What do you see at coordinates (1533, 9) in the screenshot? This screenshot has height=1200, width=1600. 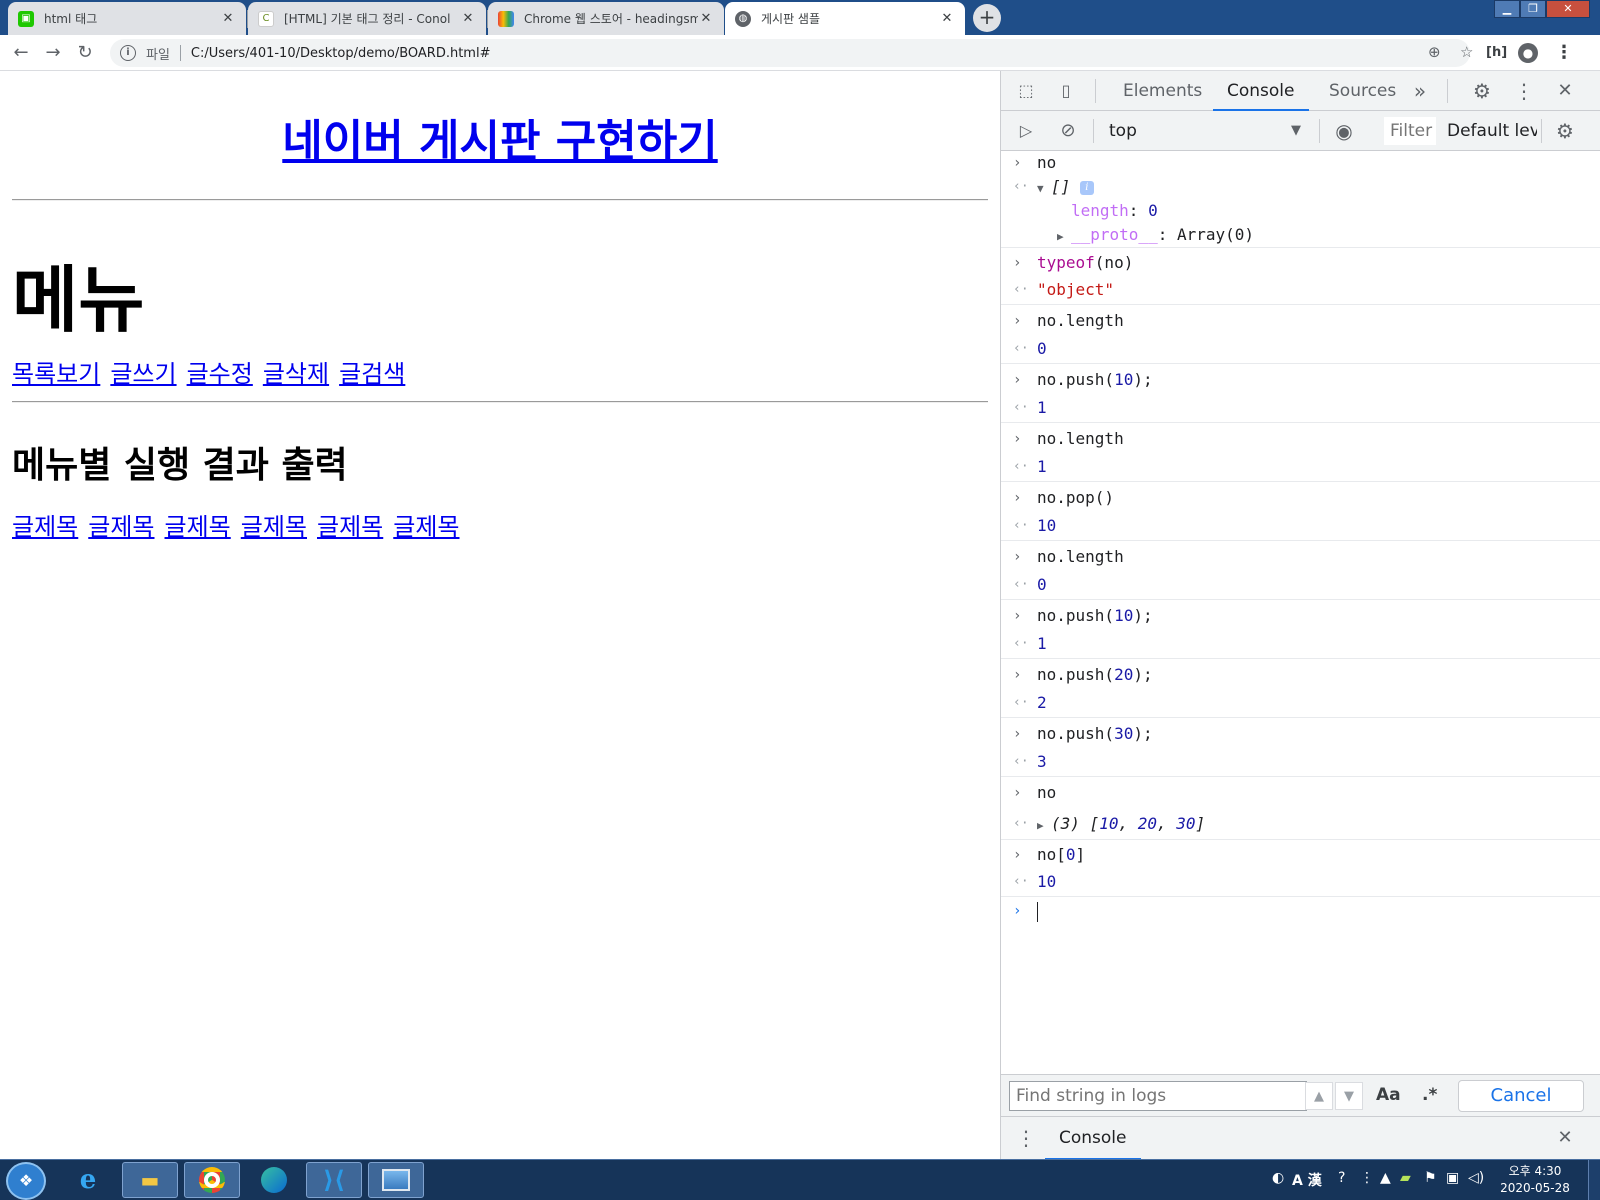 I see `maximize-button: ❐` at bounding box center [1533, 9].